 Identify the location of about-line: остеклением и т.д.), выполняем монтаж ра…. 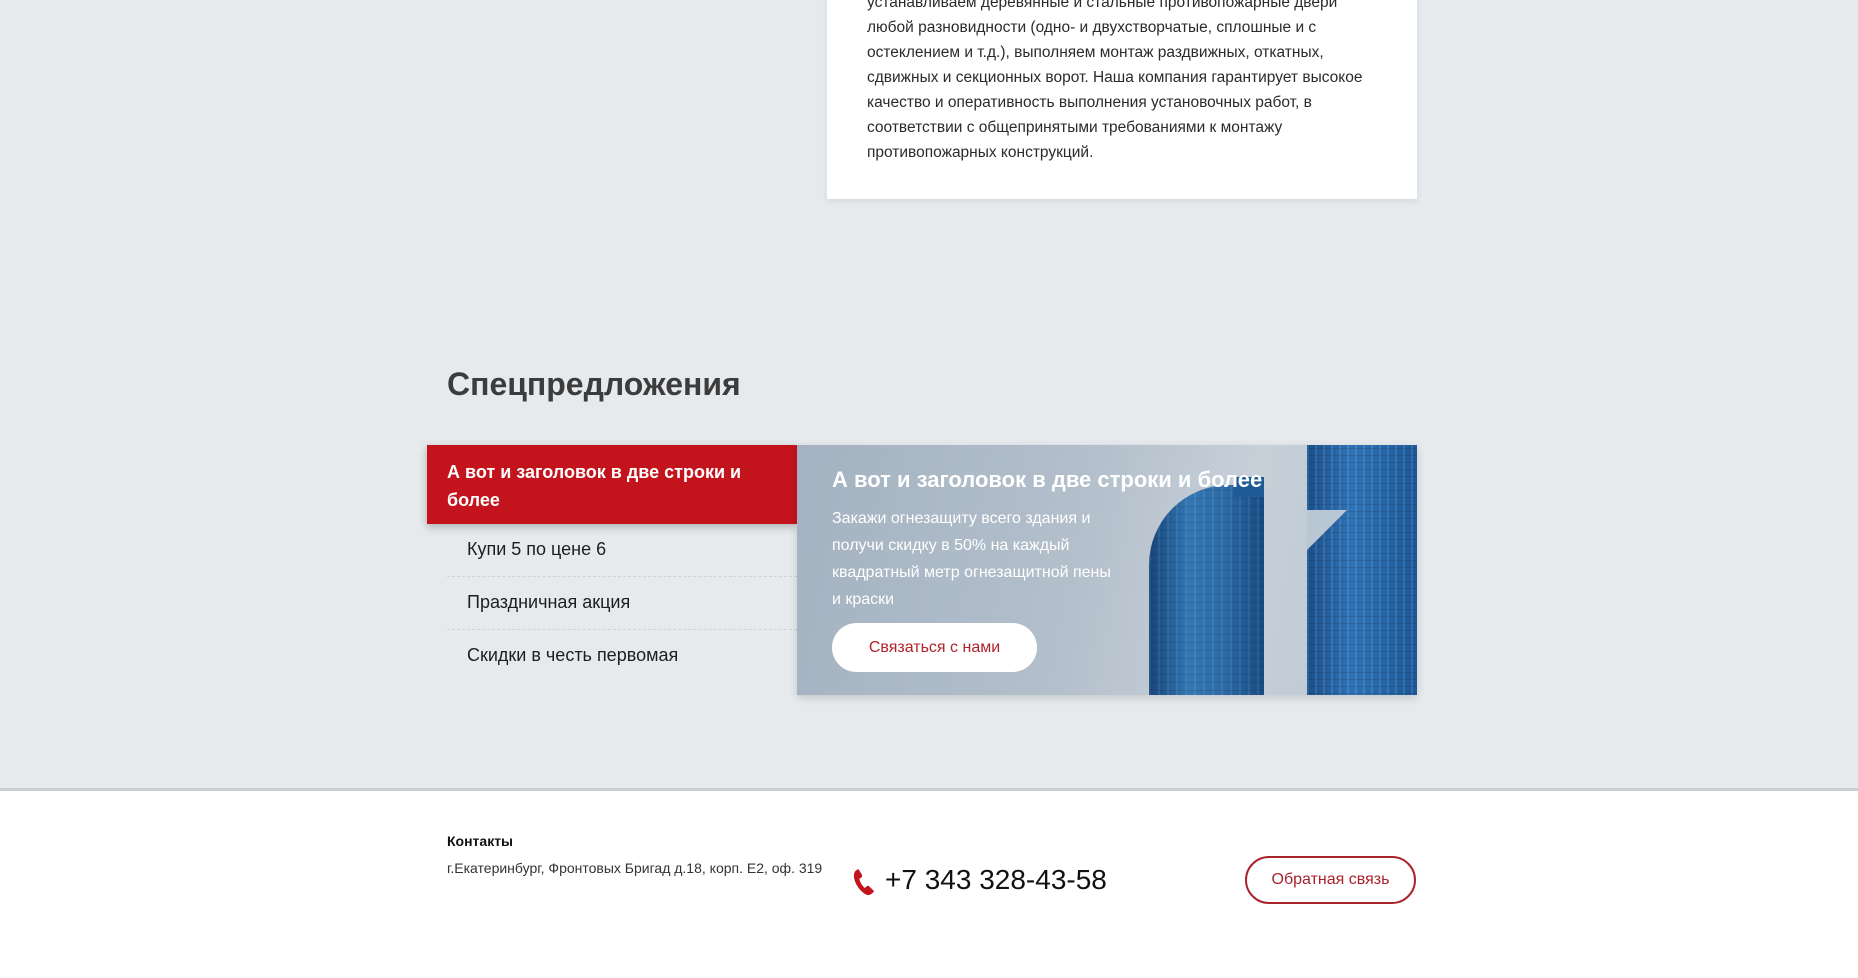
(1095, 52).